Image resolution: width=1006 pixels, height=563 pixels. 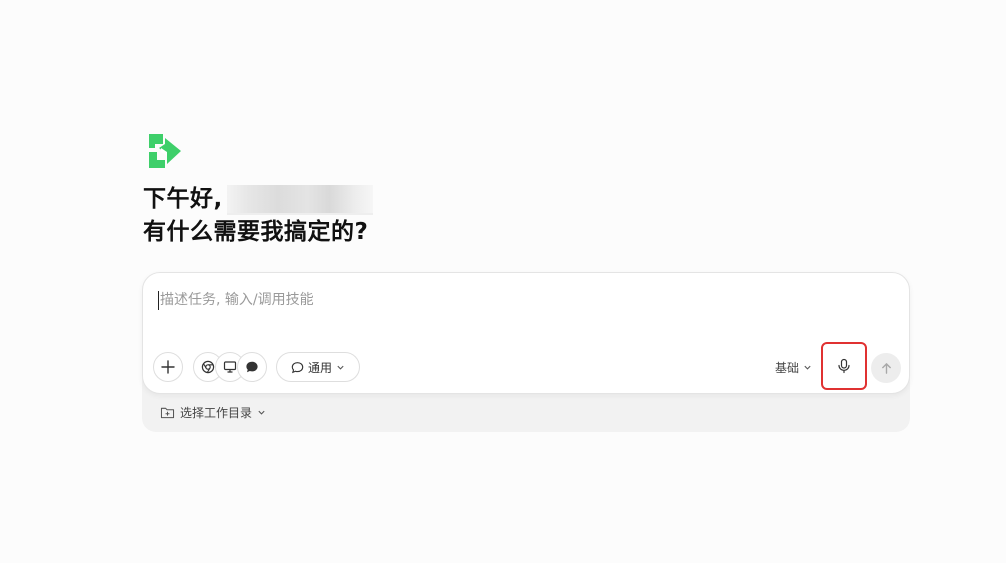 What do you see at coordinates (208, 367) in the screenshot?
I see `chrome-icon` at bounding box center [208, 367].